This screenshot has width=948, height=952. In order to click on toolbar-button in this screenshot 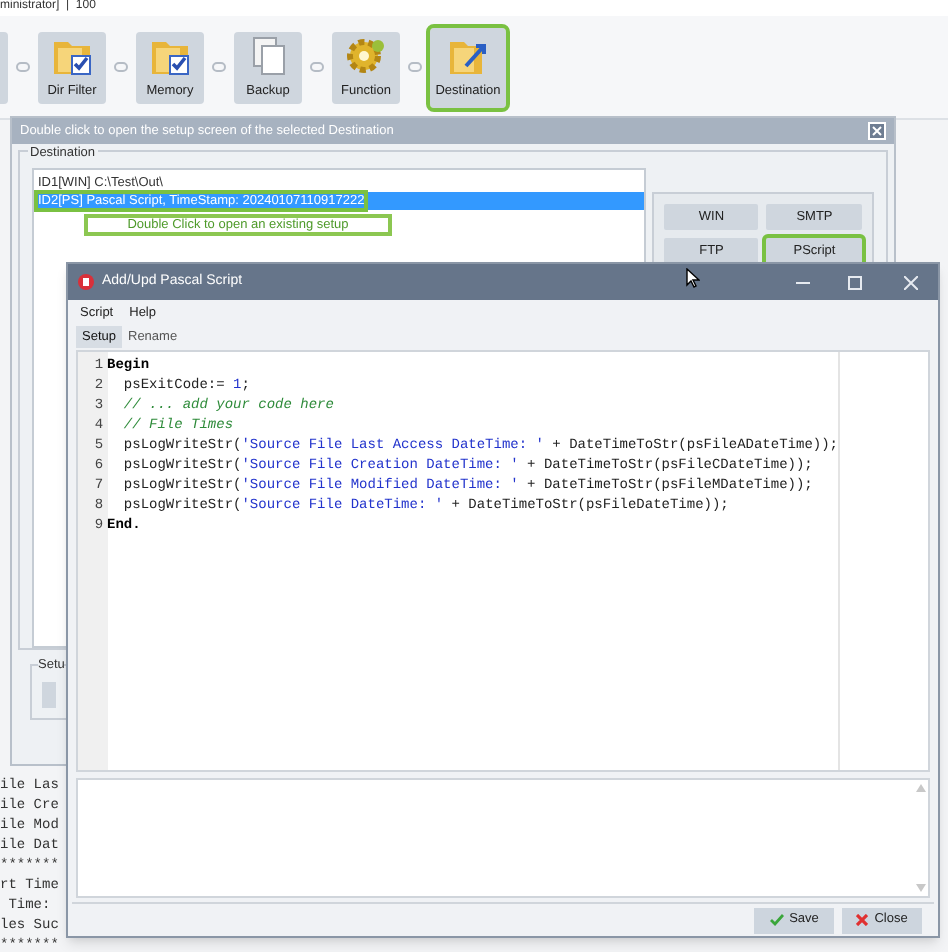, I will do `click(4, 67)`.